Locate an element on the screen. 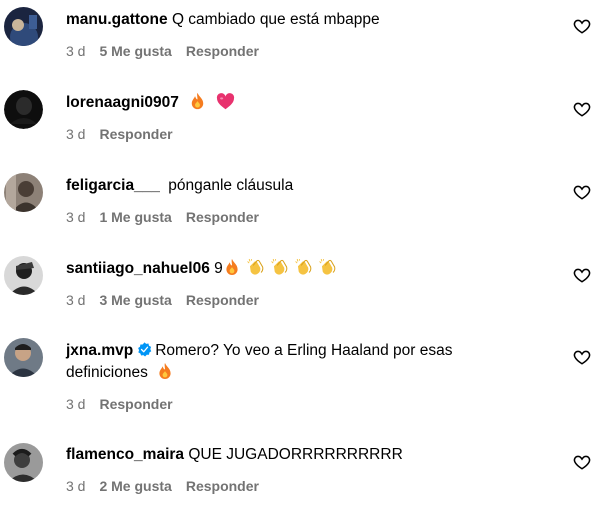  comment-meta: 3 d 2 Me gusta Responder is located at coordinates (162, 486).